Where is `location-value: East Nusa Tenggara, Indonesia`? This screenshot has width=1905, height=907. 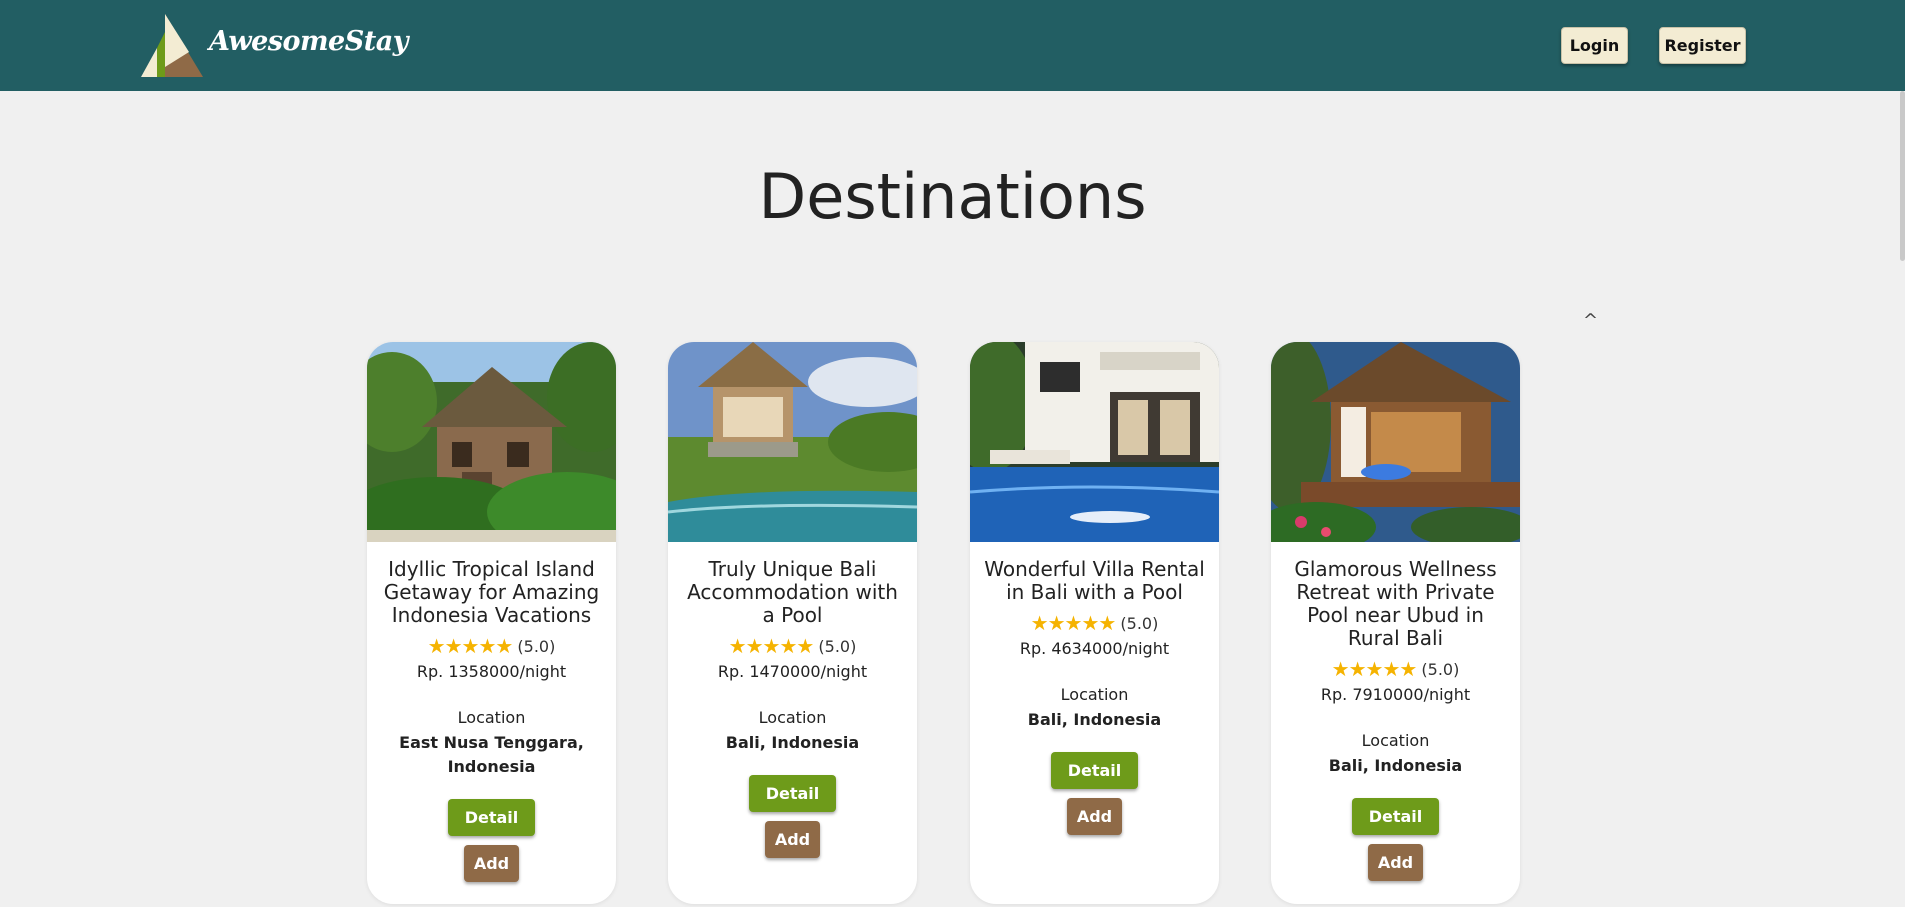
location-value: East Nusa Tenggara, Indonesia is located at coordinates (491, 754).